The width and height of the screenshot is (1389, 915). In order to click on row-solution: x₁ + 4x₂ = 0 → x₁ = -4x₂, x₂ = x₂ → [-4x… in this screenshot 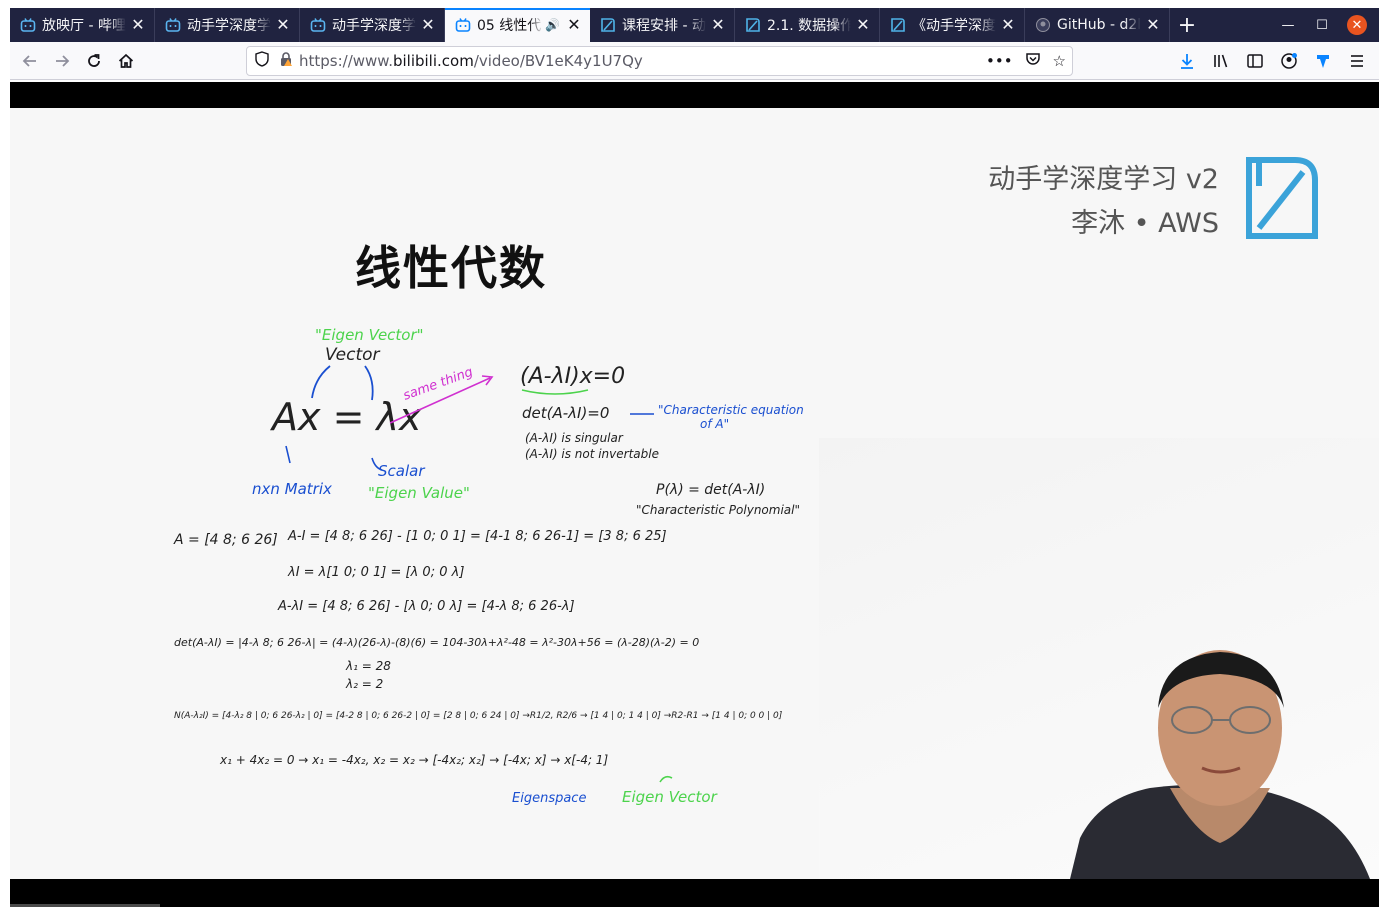, I will do `click(413, 760)`.